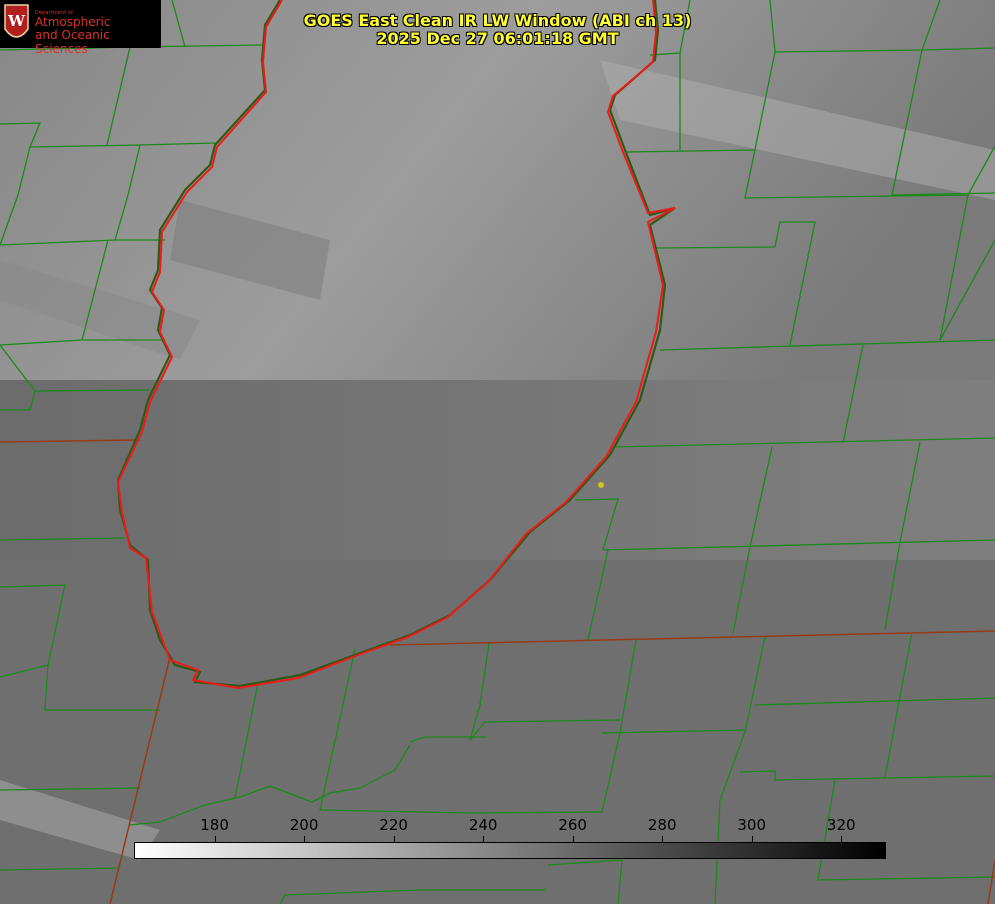 This screenshot has height=904, width=995. Describe the element at coordinates (483, 825) in the screenshot. I see `colorbar-tick-label: 240` at that location.